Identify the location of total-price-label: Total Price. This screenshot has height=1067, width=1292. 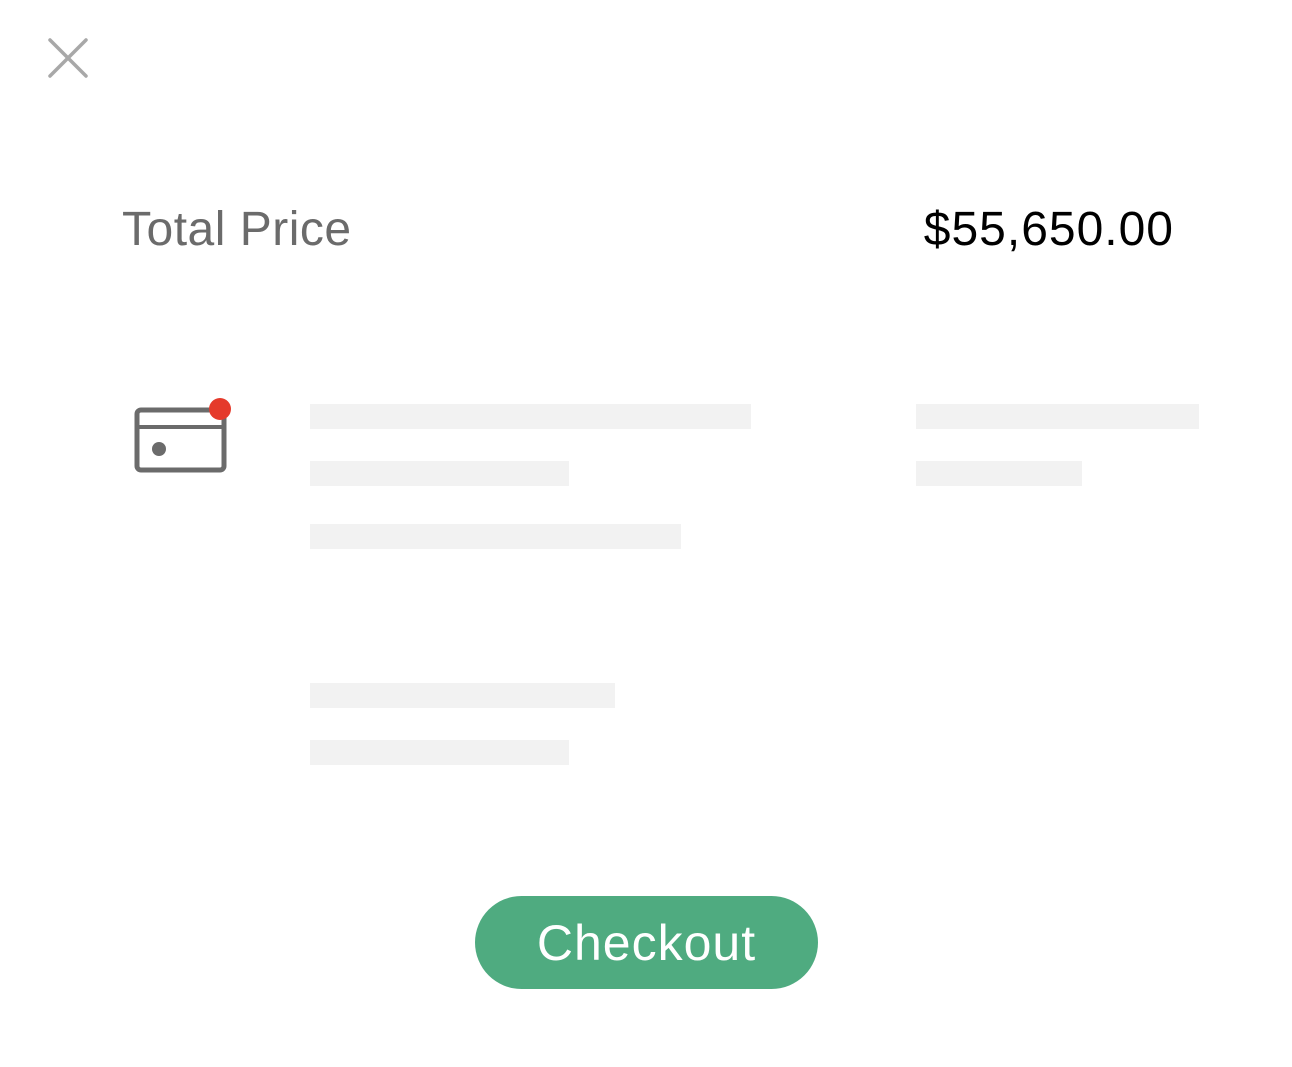
(237, 229).